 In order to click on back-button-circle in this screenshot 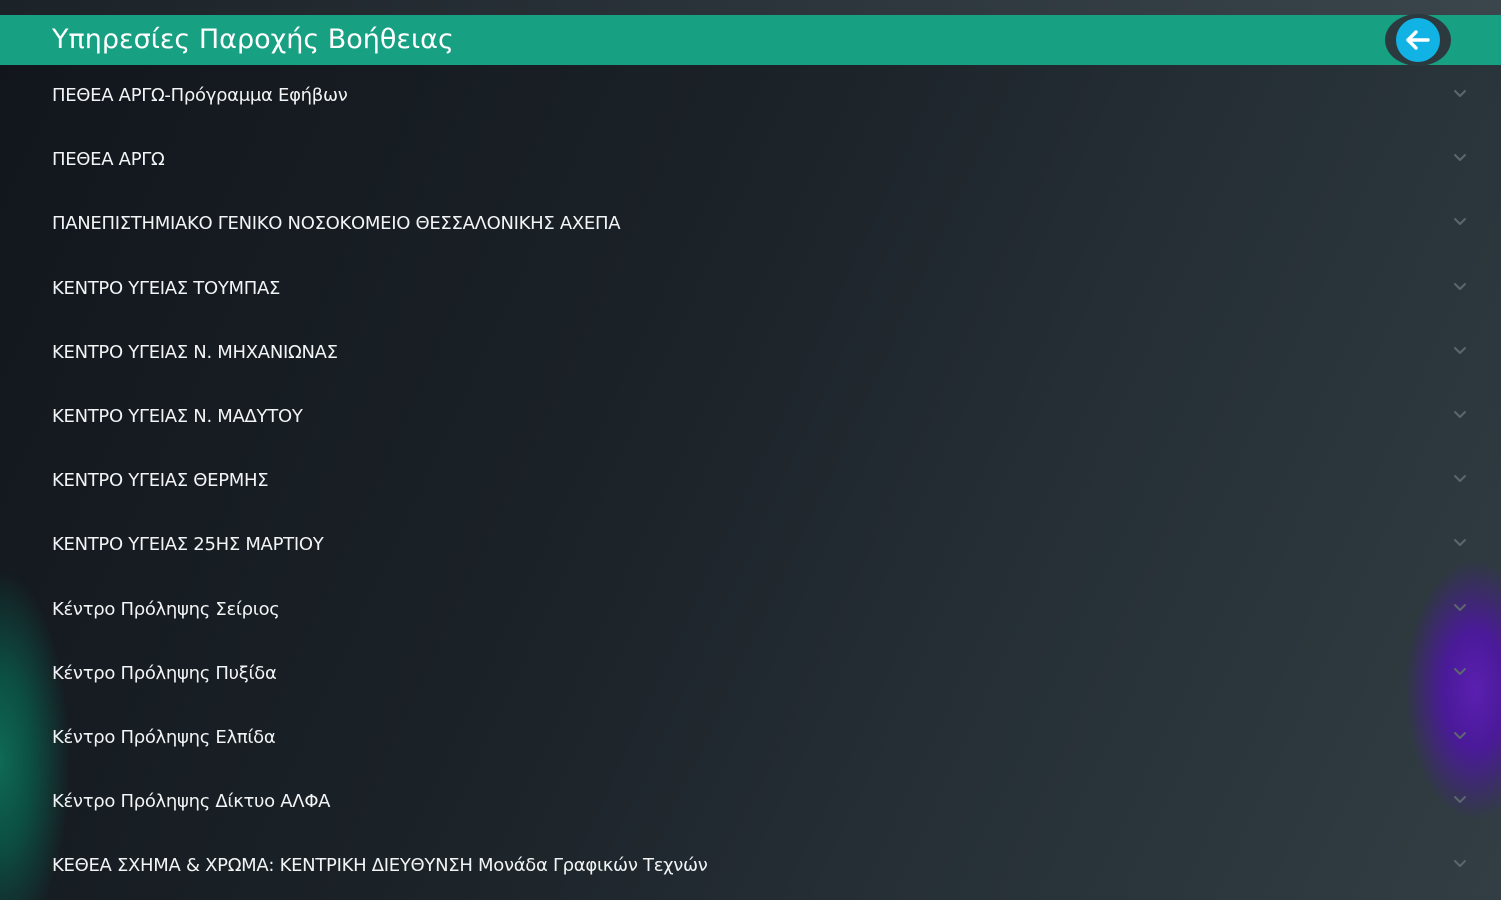, I will do `click(1418, 40)`.